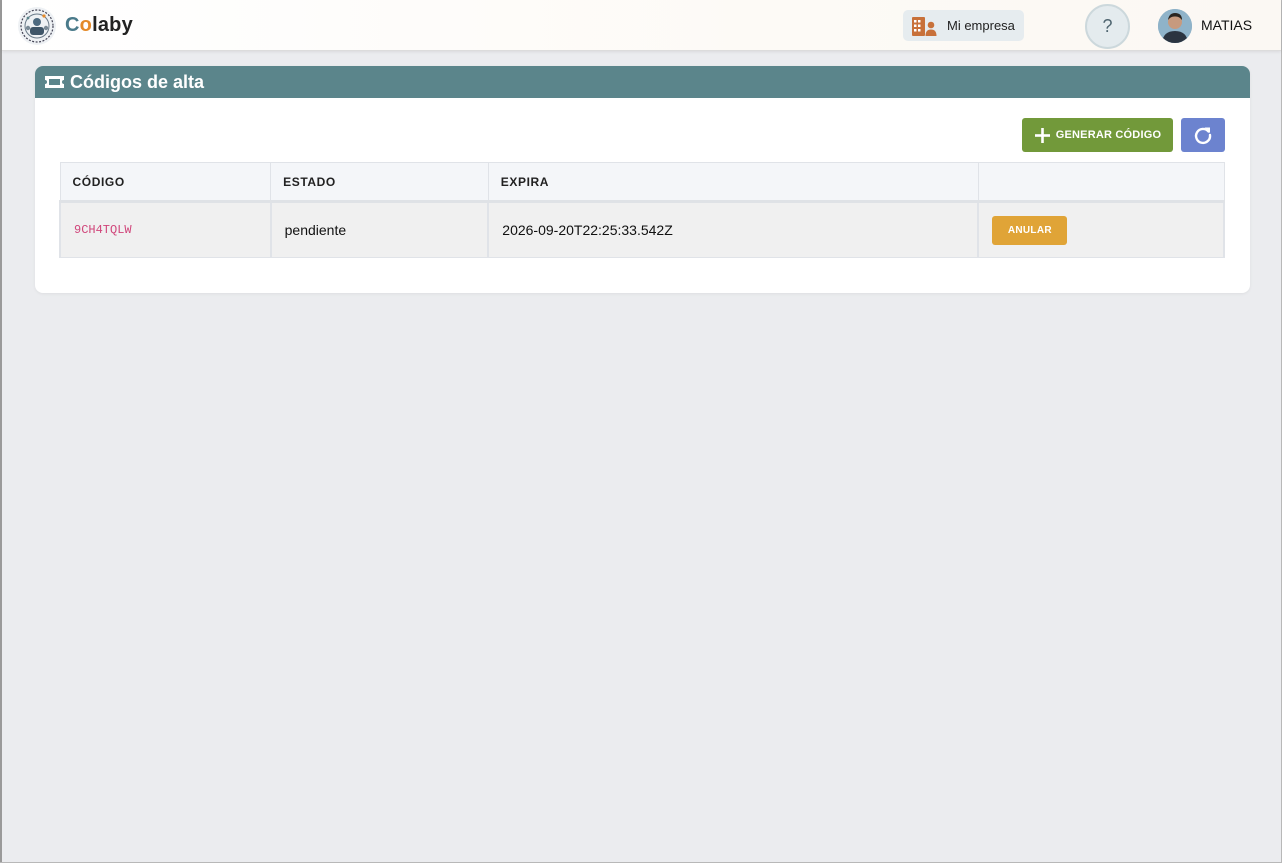 The height and width of the screenshot is (863, 1282). Describe the element at coordinates (379, 182) in the screenshot. I see `column-header-status: ESTADO` at that location.